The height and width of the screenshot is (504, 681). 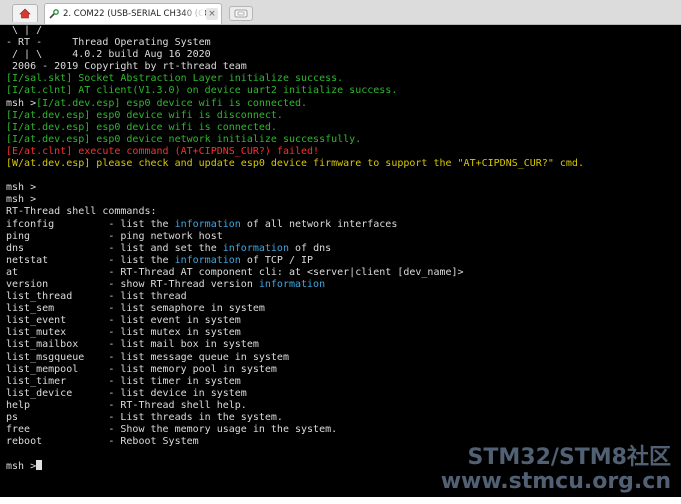 I want to click on home-icon, so click(x=25, y=13).